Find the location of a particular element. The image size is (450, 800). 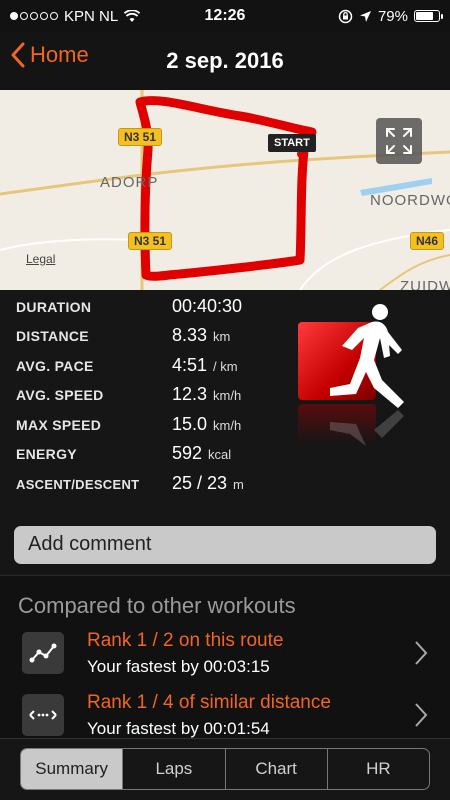

stat-value: 592 is located at coordinates (187, 453).